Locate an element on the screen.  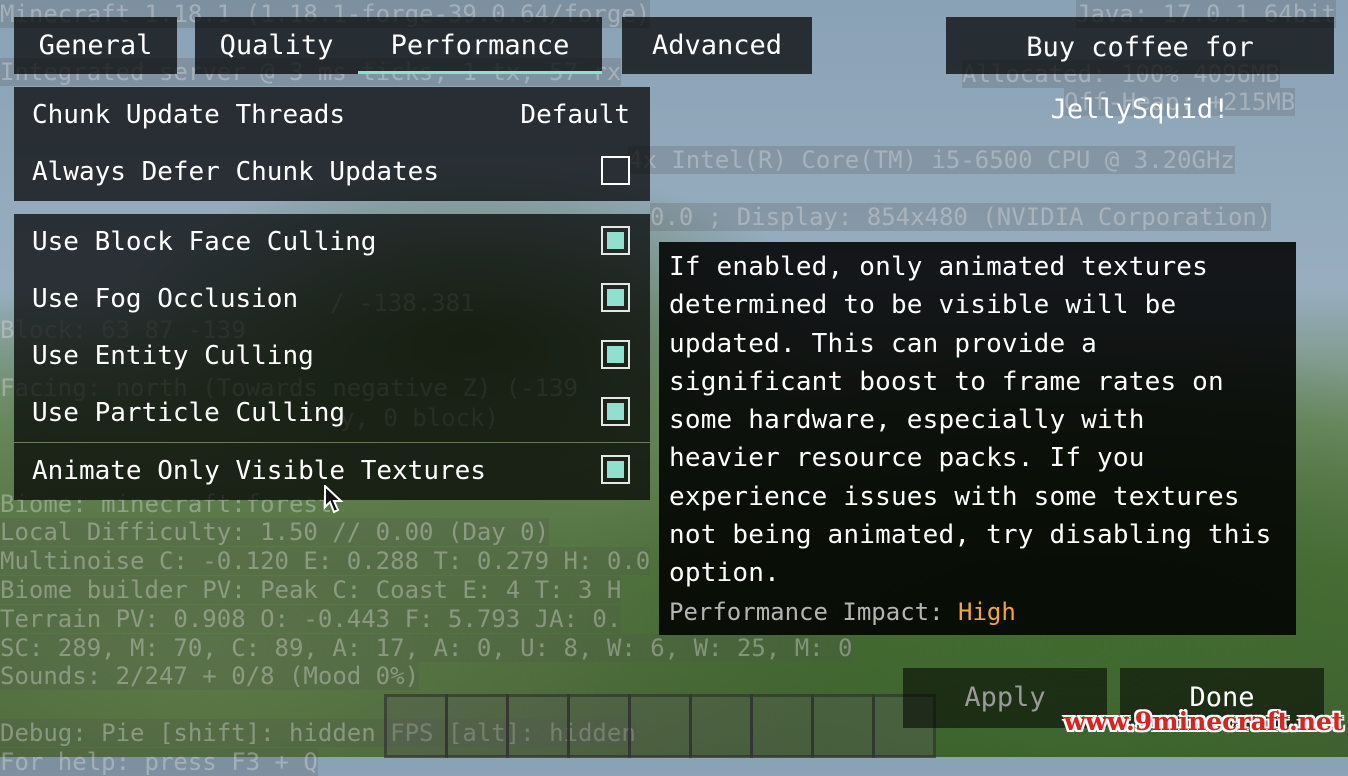
option-always-defer-chunk-updates: Always Defer Chunk Updates is located at coordinates (332, 172).